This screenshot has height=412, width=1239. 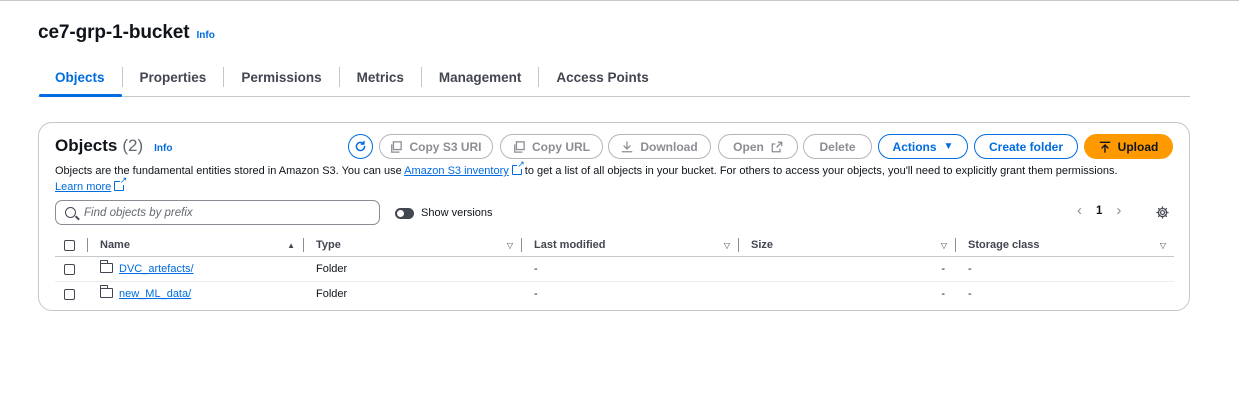 I want to click on download-label: Download, so click(x=669, y=146).